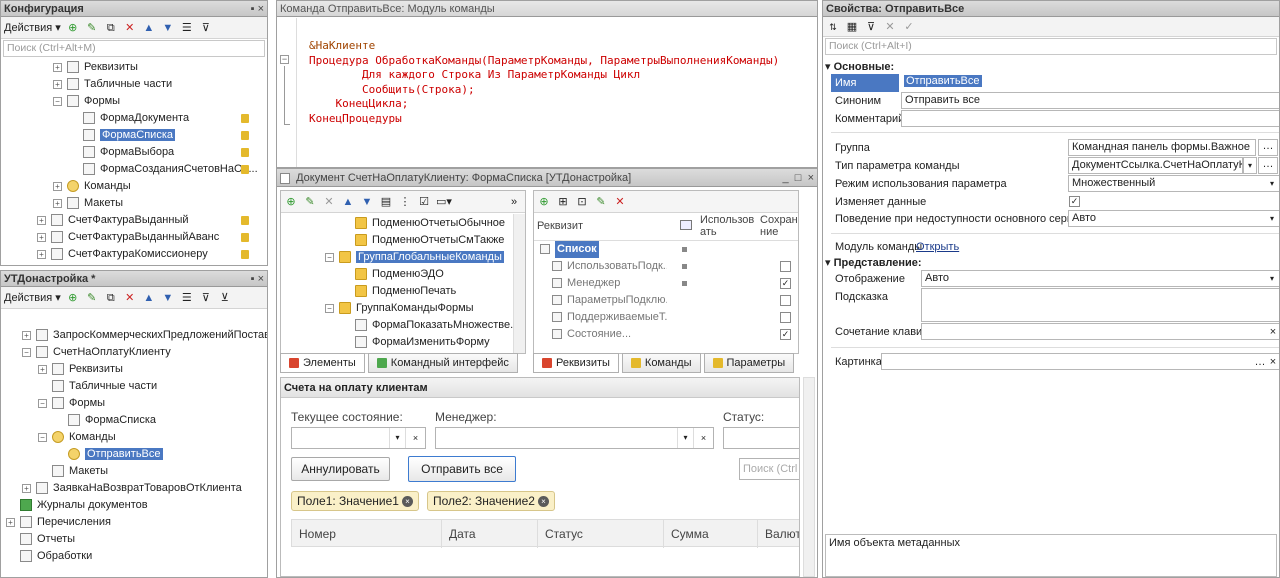 This screenshot has height=578, width=1280. Describe the element at coordinates (134, 471) in the screenshot. I see `tree-node: Макеты` at that location.